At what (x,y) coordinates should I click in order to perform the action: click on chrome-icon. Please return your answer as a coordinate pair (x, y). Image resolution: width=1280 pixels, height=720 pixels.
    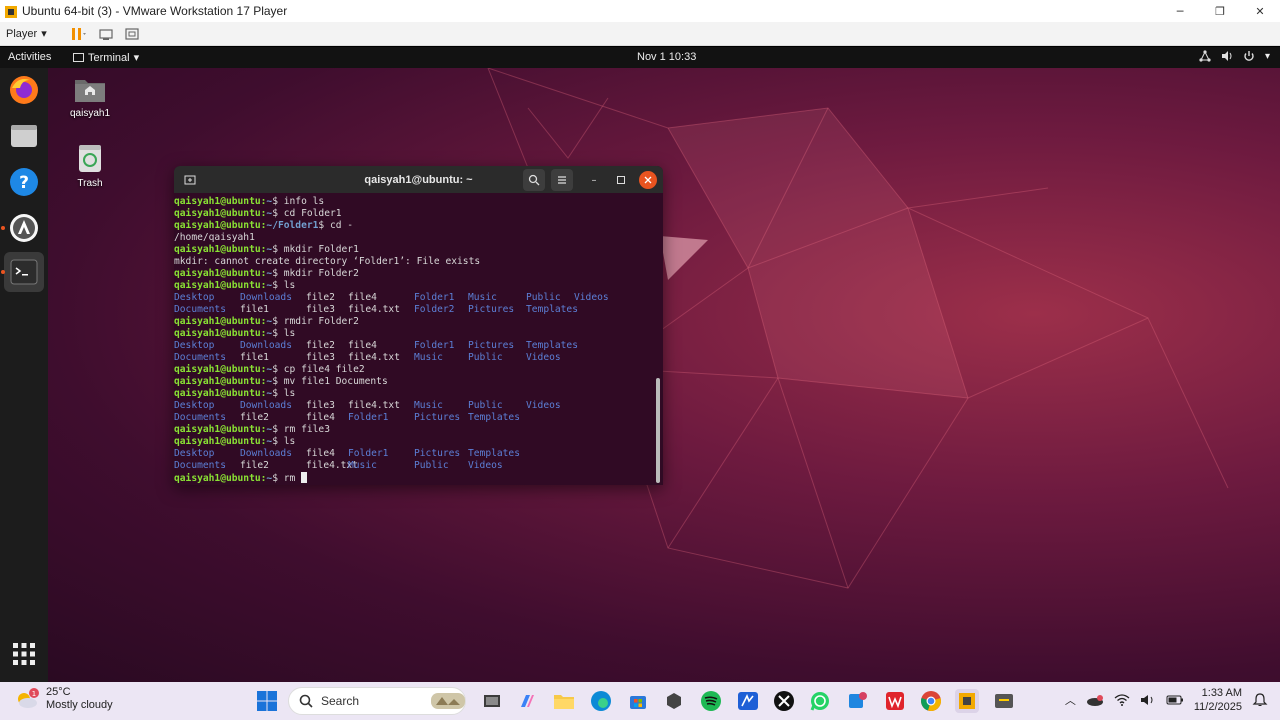
    Looking at the image, I should click on (931, 701).